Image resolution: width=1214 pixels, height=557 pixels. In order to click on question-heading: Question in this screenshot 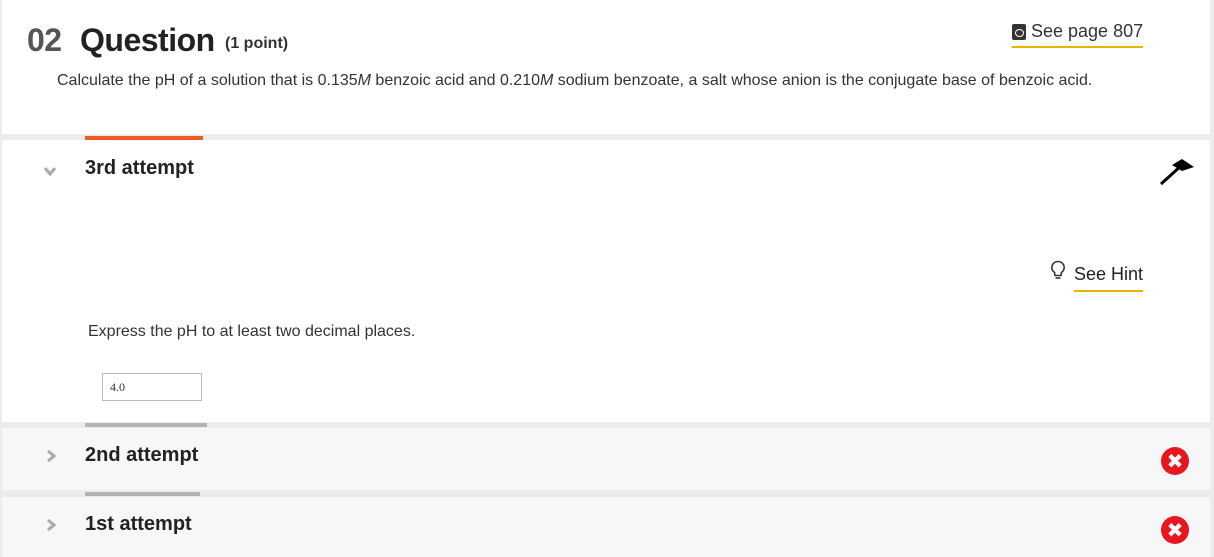, I will do `click(147, 40)`.